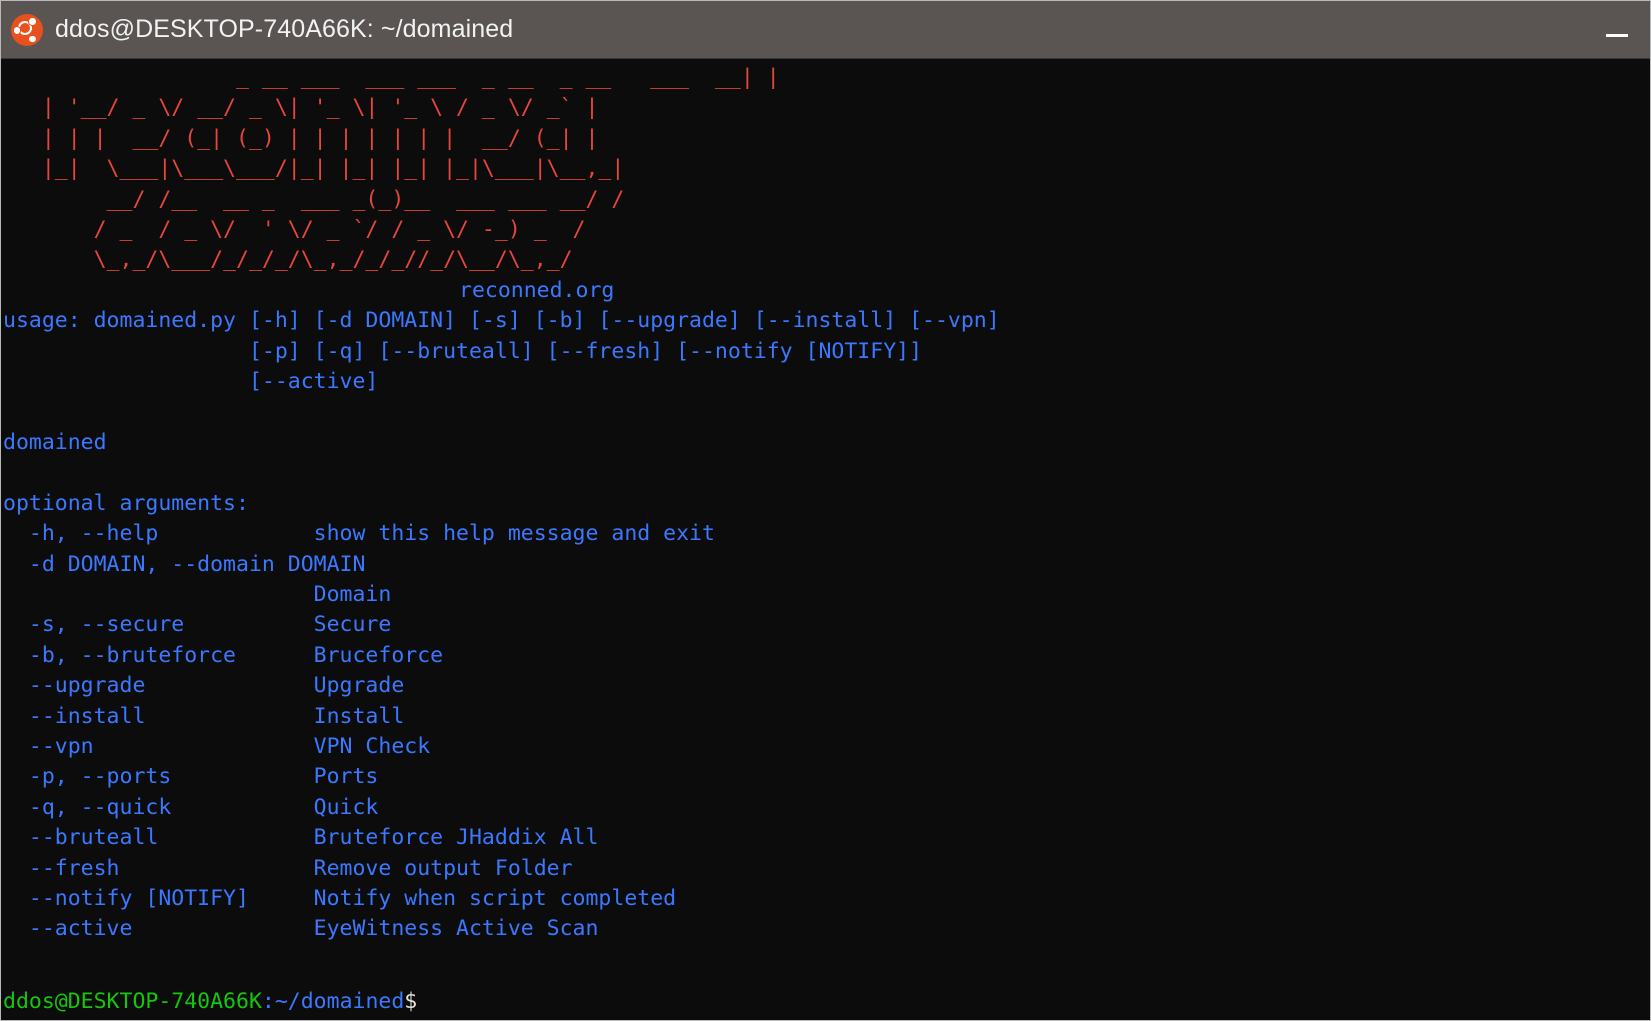 Image resolution: width=1651 pixels, height=1021 pixels. Describe the element at coordinates (223, 655) in the screenshot. I see `argument-row-bruteforce: -b, --bruteforce Bruceforce` at that location.